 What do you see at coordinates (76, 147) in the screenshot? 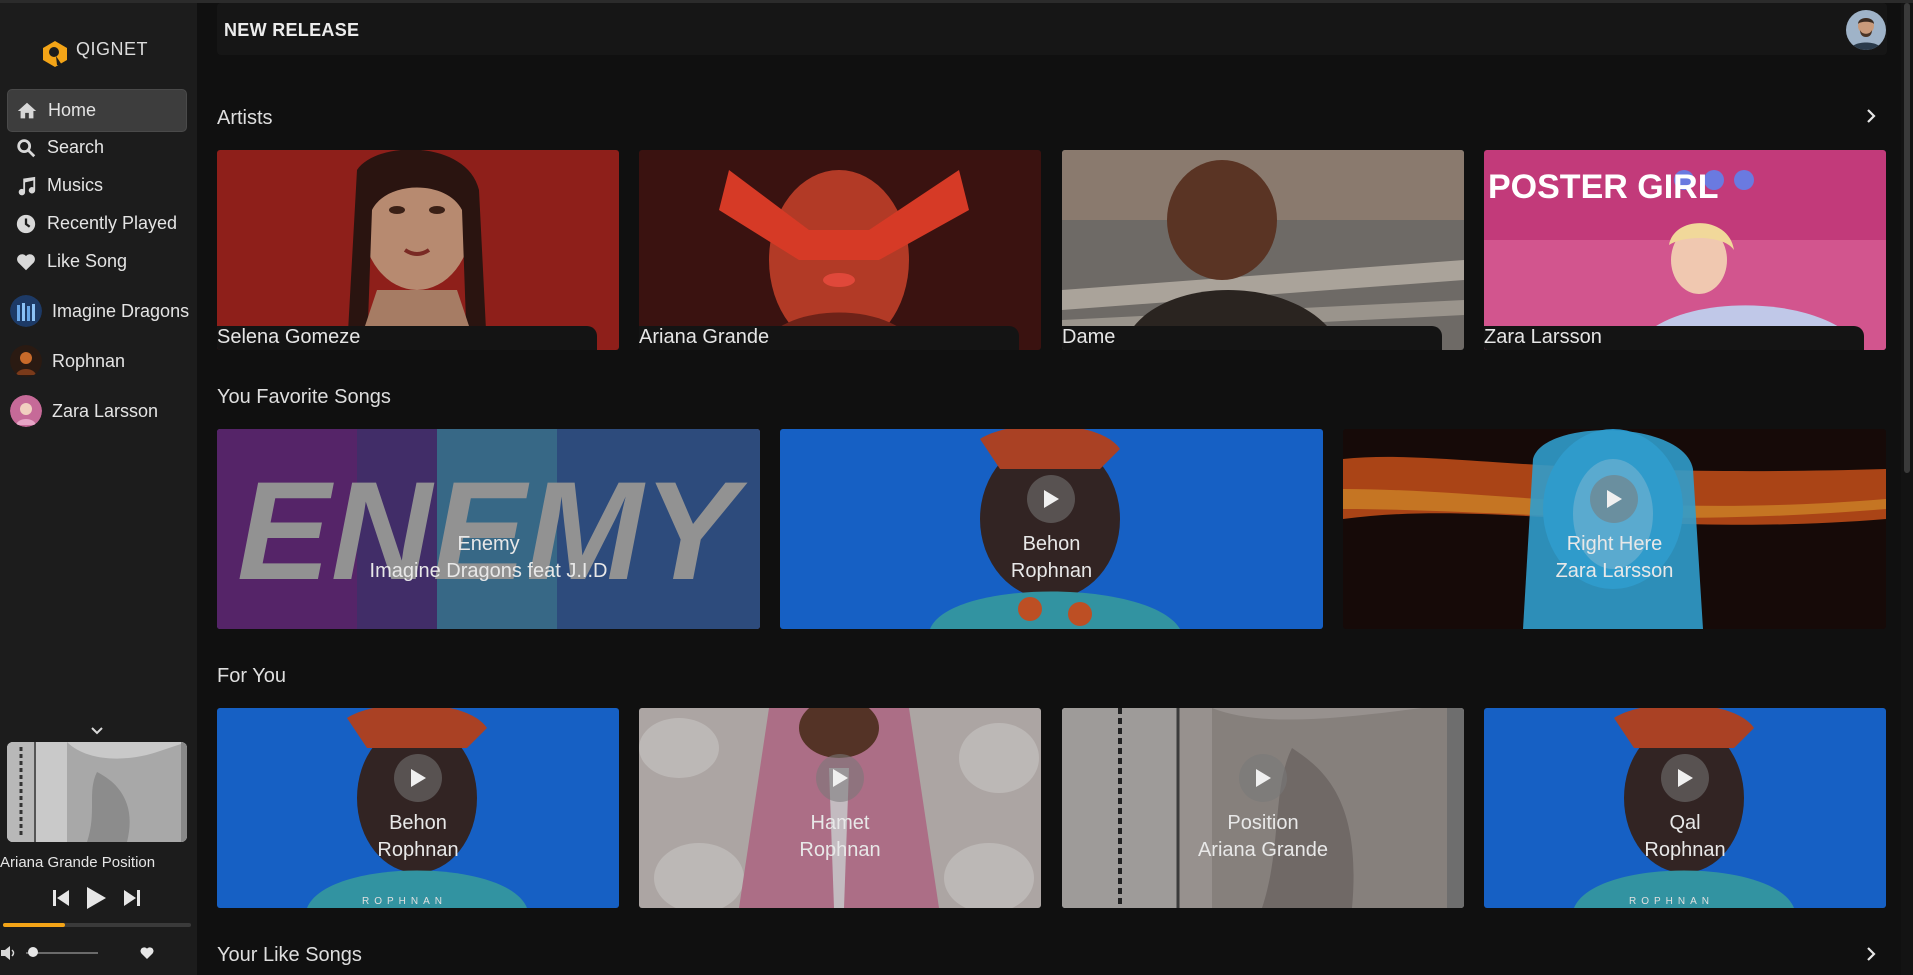
I see `sidebar-item-label: Search` at bounding box center [76, 147].